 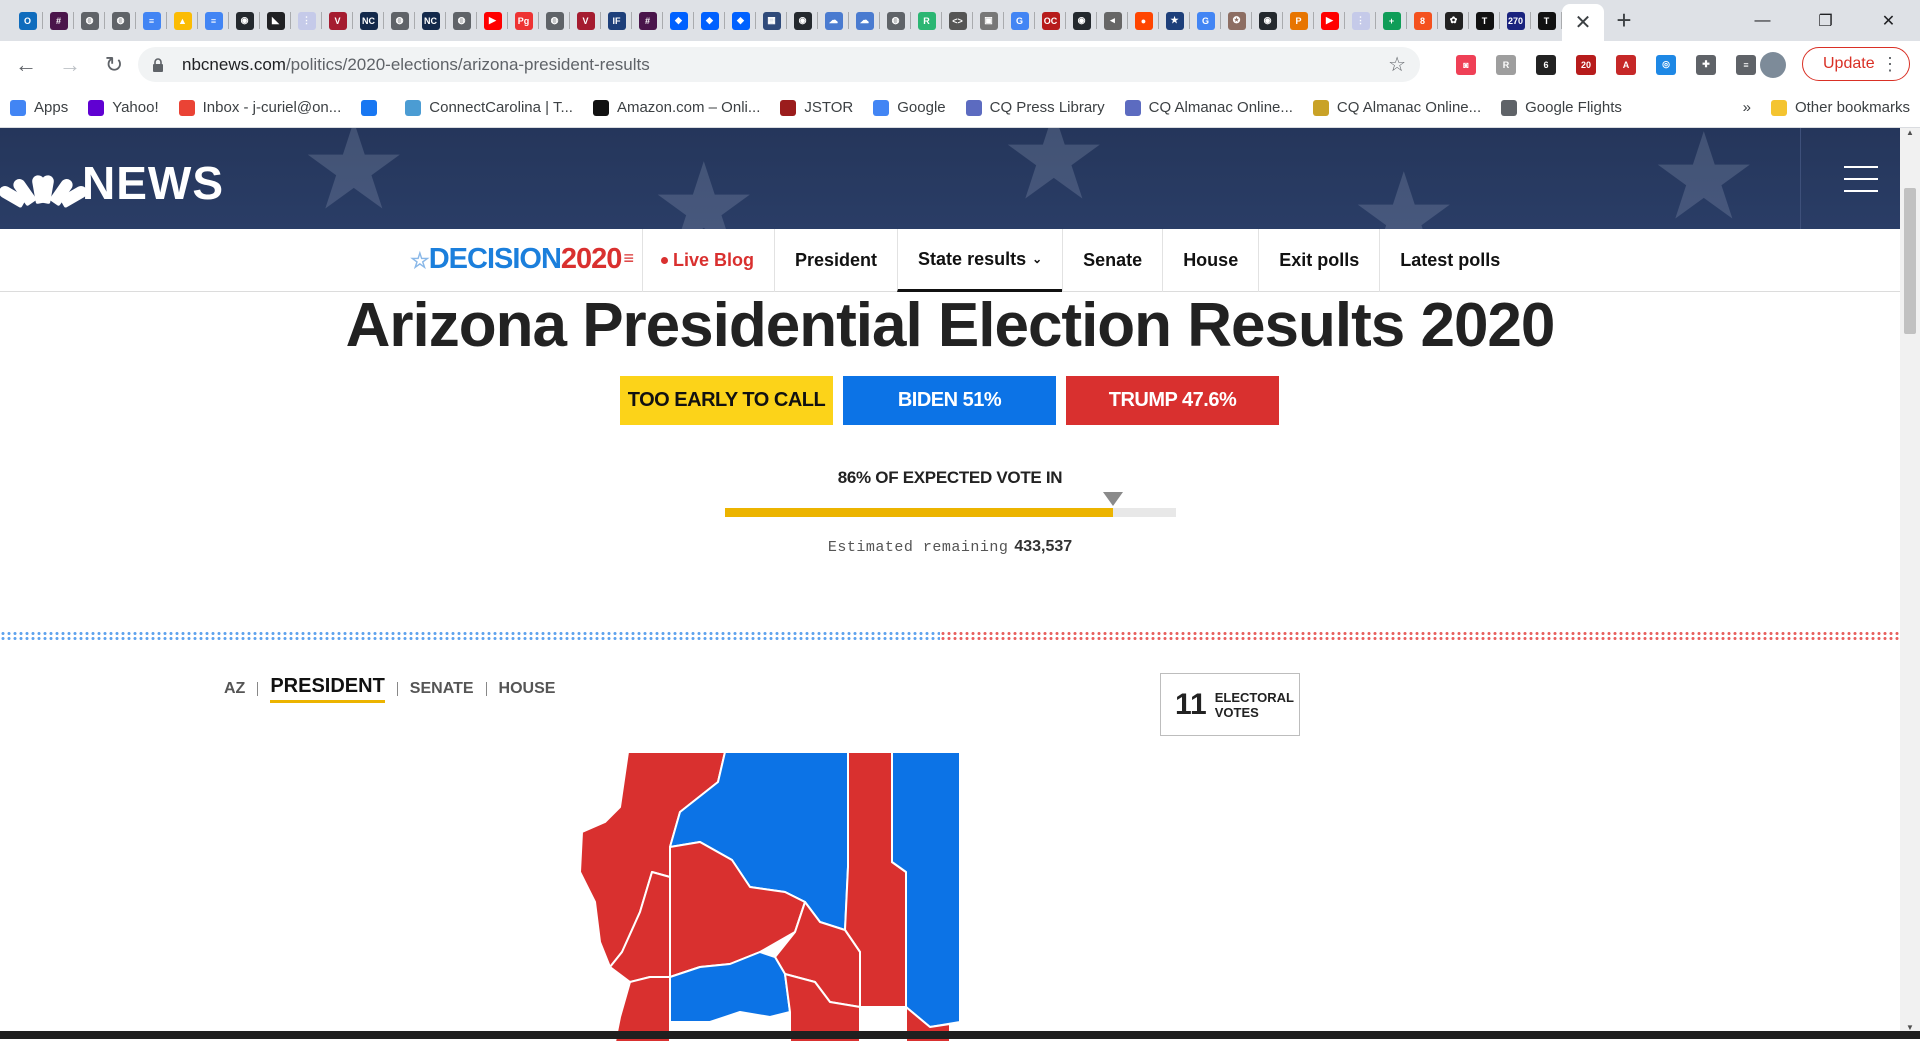 What do you see at coordinates (442, 689) in the screenshot?
I see `race-tab-senate: SENATE` at bounding box center [442, 689].